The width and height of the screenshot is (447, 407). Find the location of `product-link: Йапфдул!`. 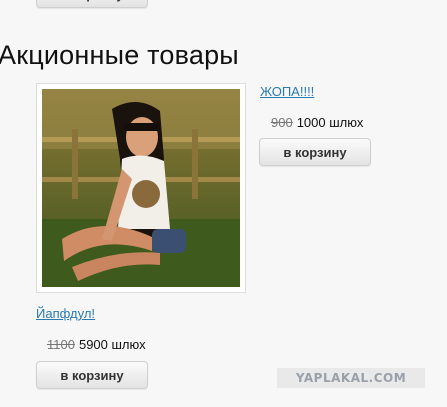

product-link: Йапфдул! is located at coordinates (65, 313).